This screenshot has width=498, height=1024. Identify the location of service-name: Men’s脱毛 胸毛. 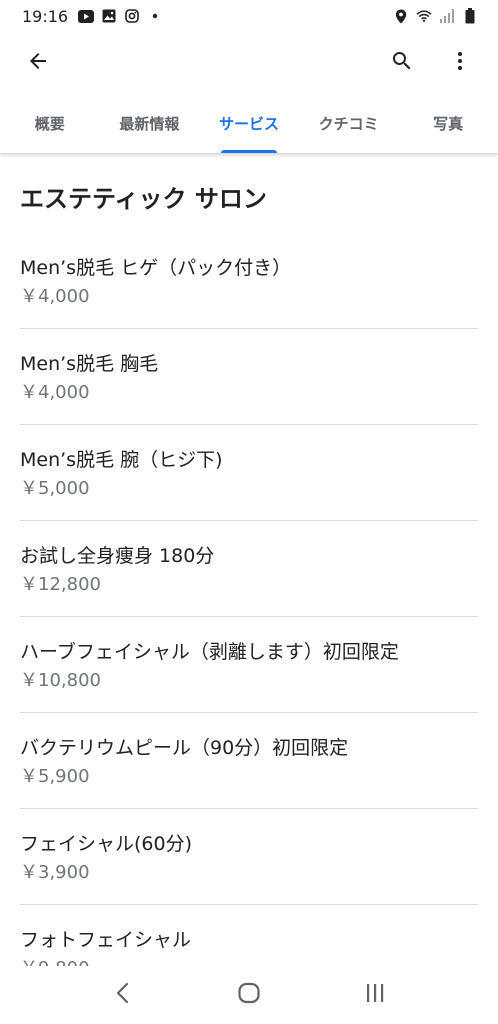
(89, 364).